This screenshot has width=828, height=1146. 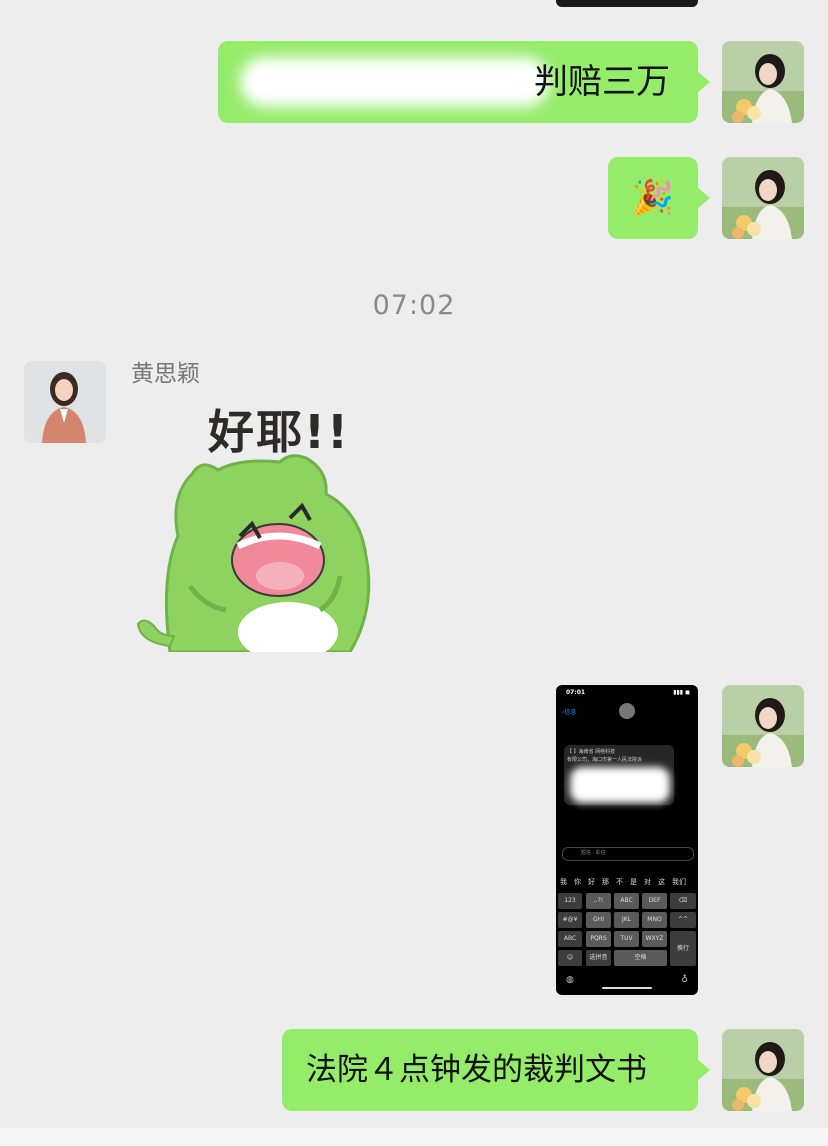 I want to click on sms-bubble: 【 】海南省 网络科技 有限公司，海口市第一人民法院诉, so click(x=619, y=775).